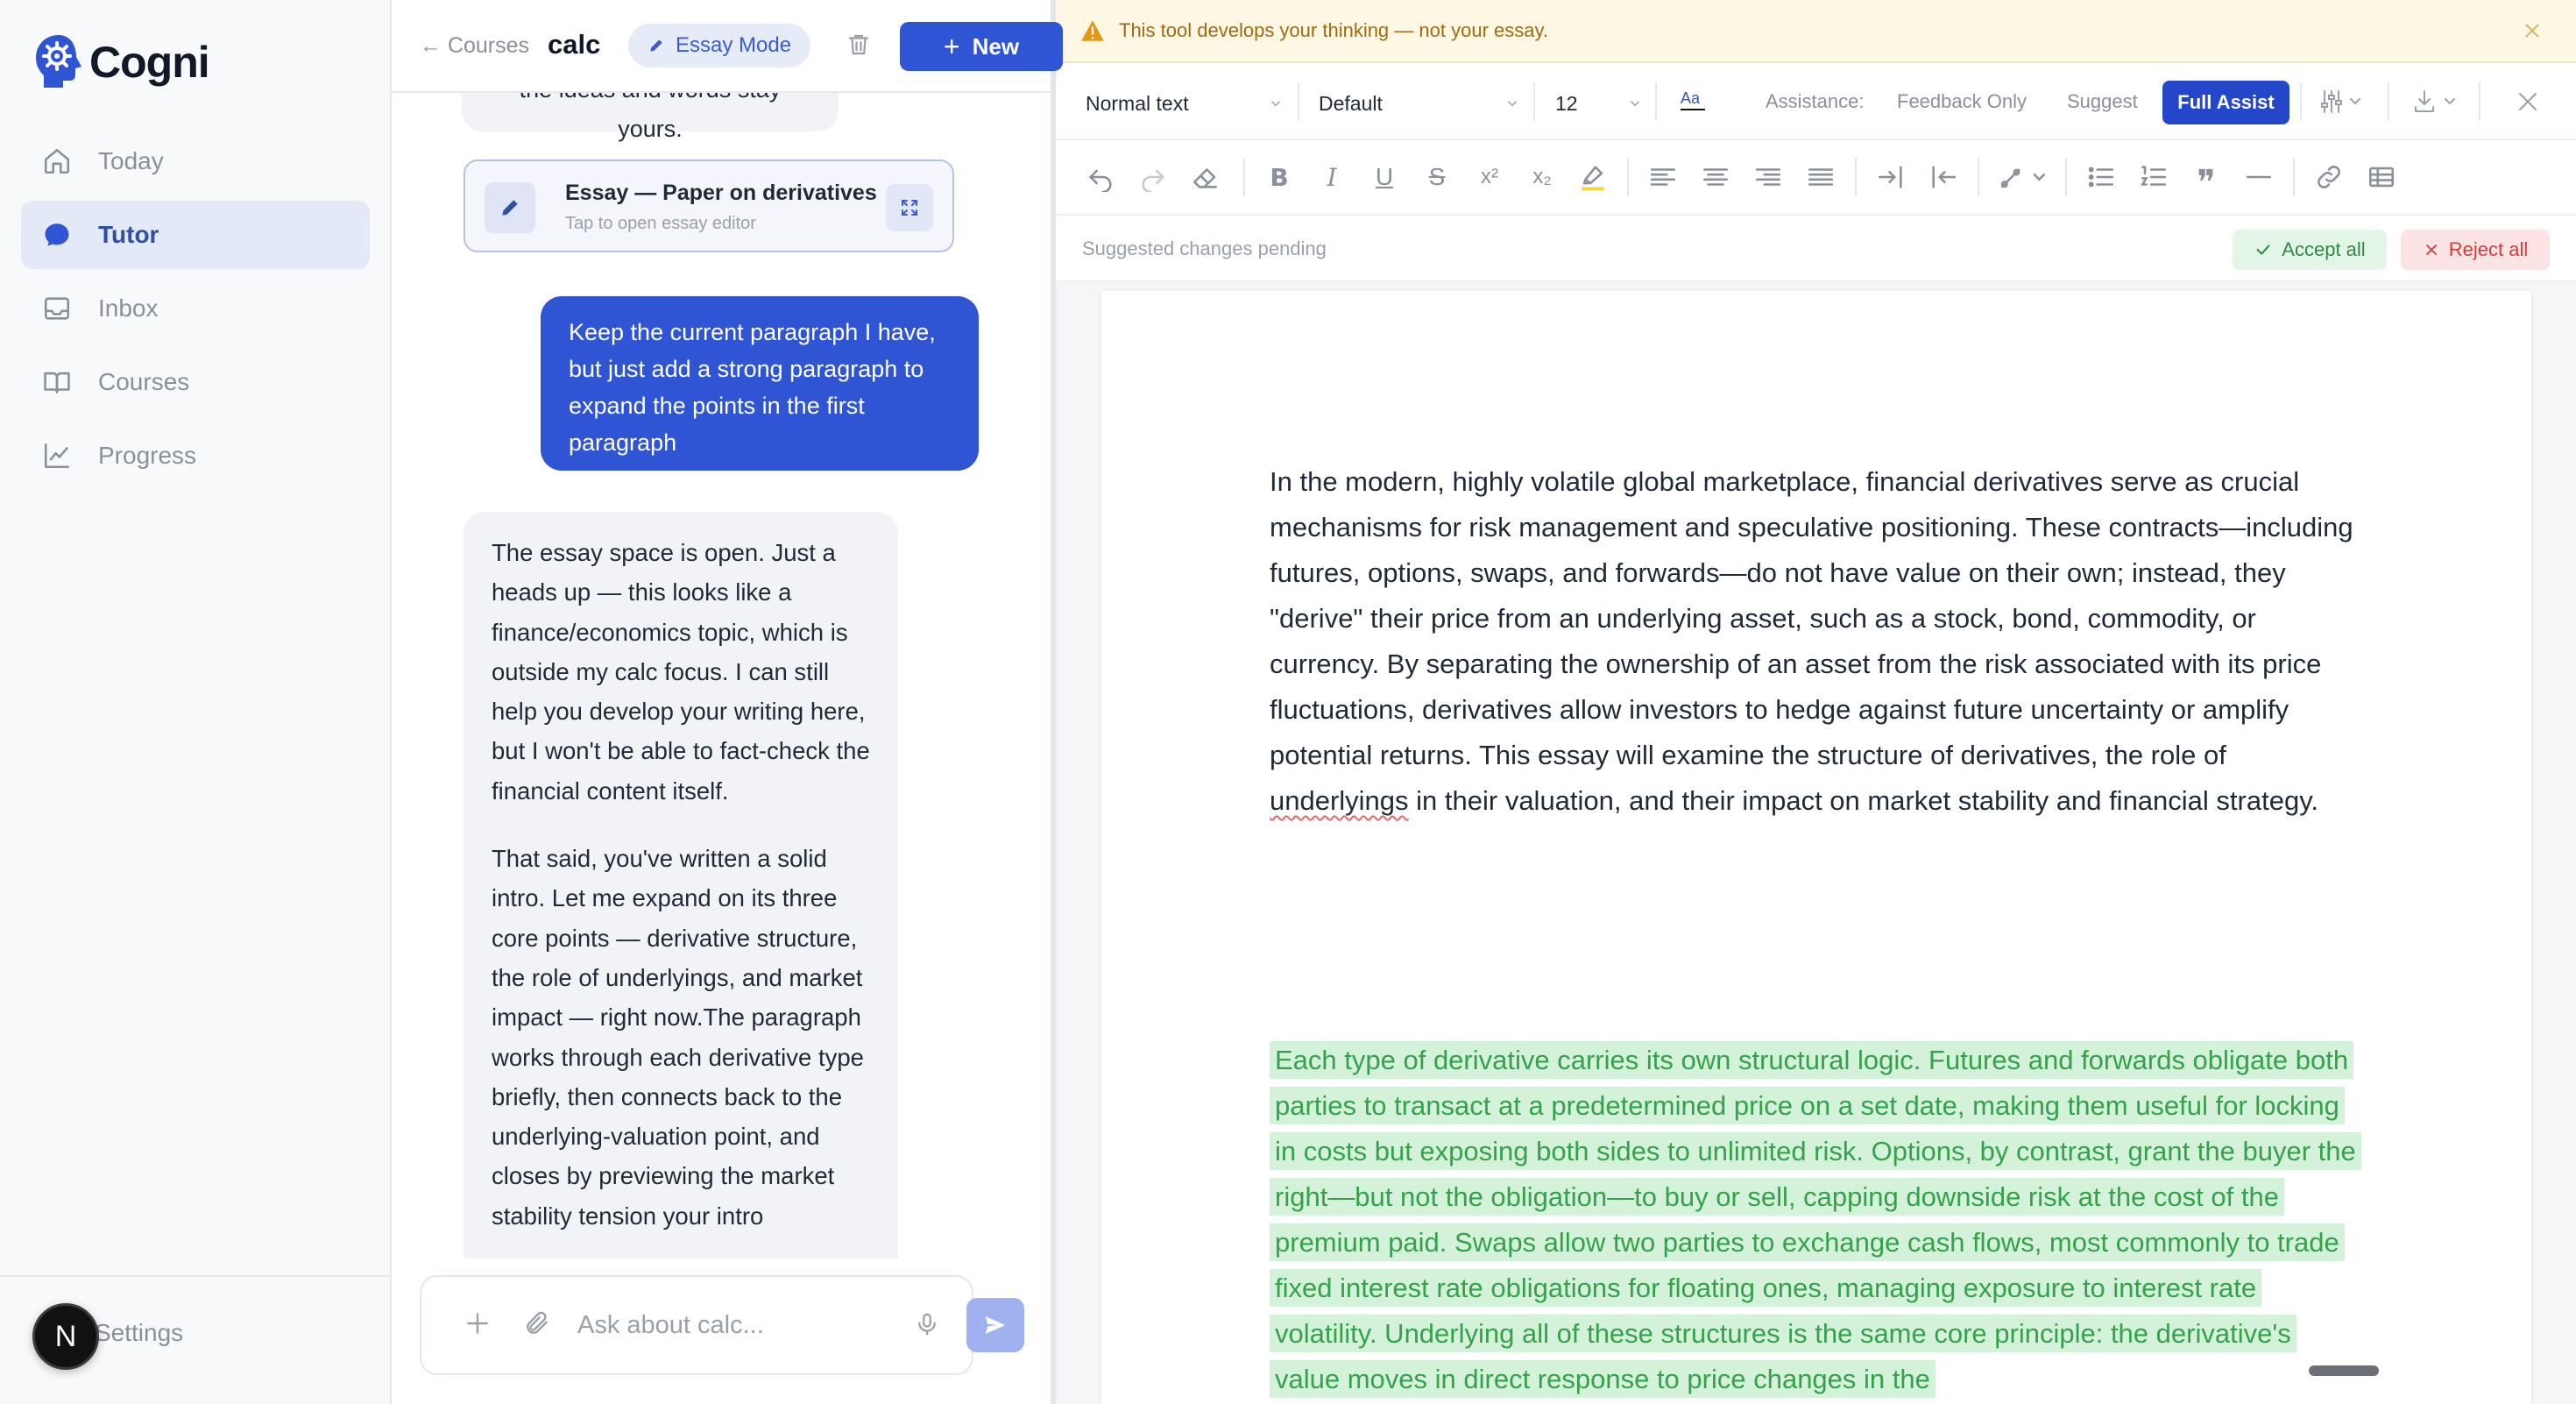 This screenshot has height=1404, width=2576. What do you see at coordinates (1419, 103) in the screenshot?
I see `font-family-select: Default` at bounding box center [1419, 103].